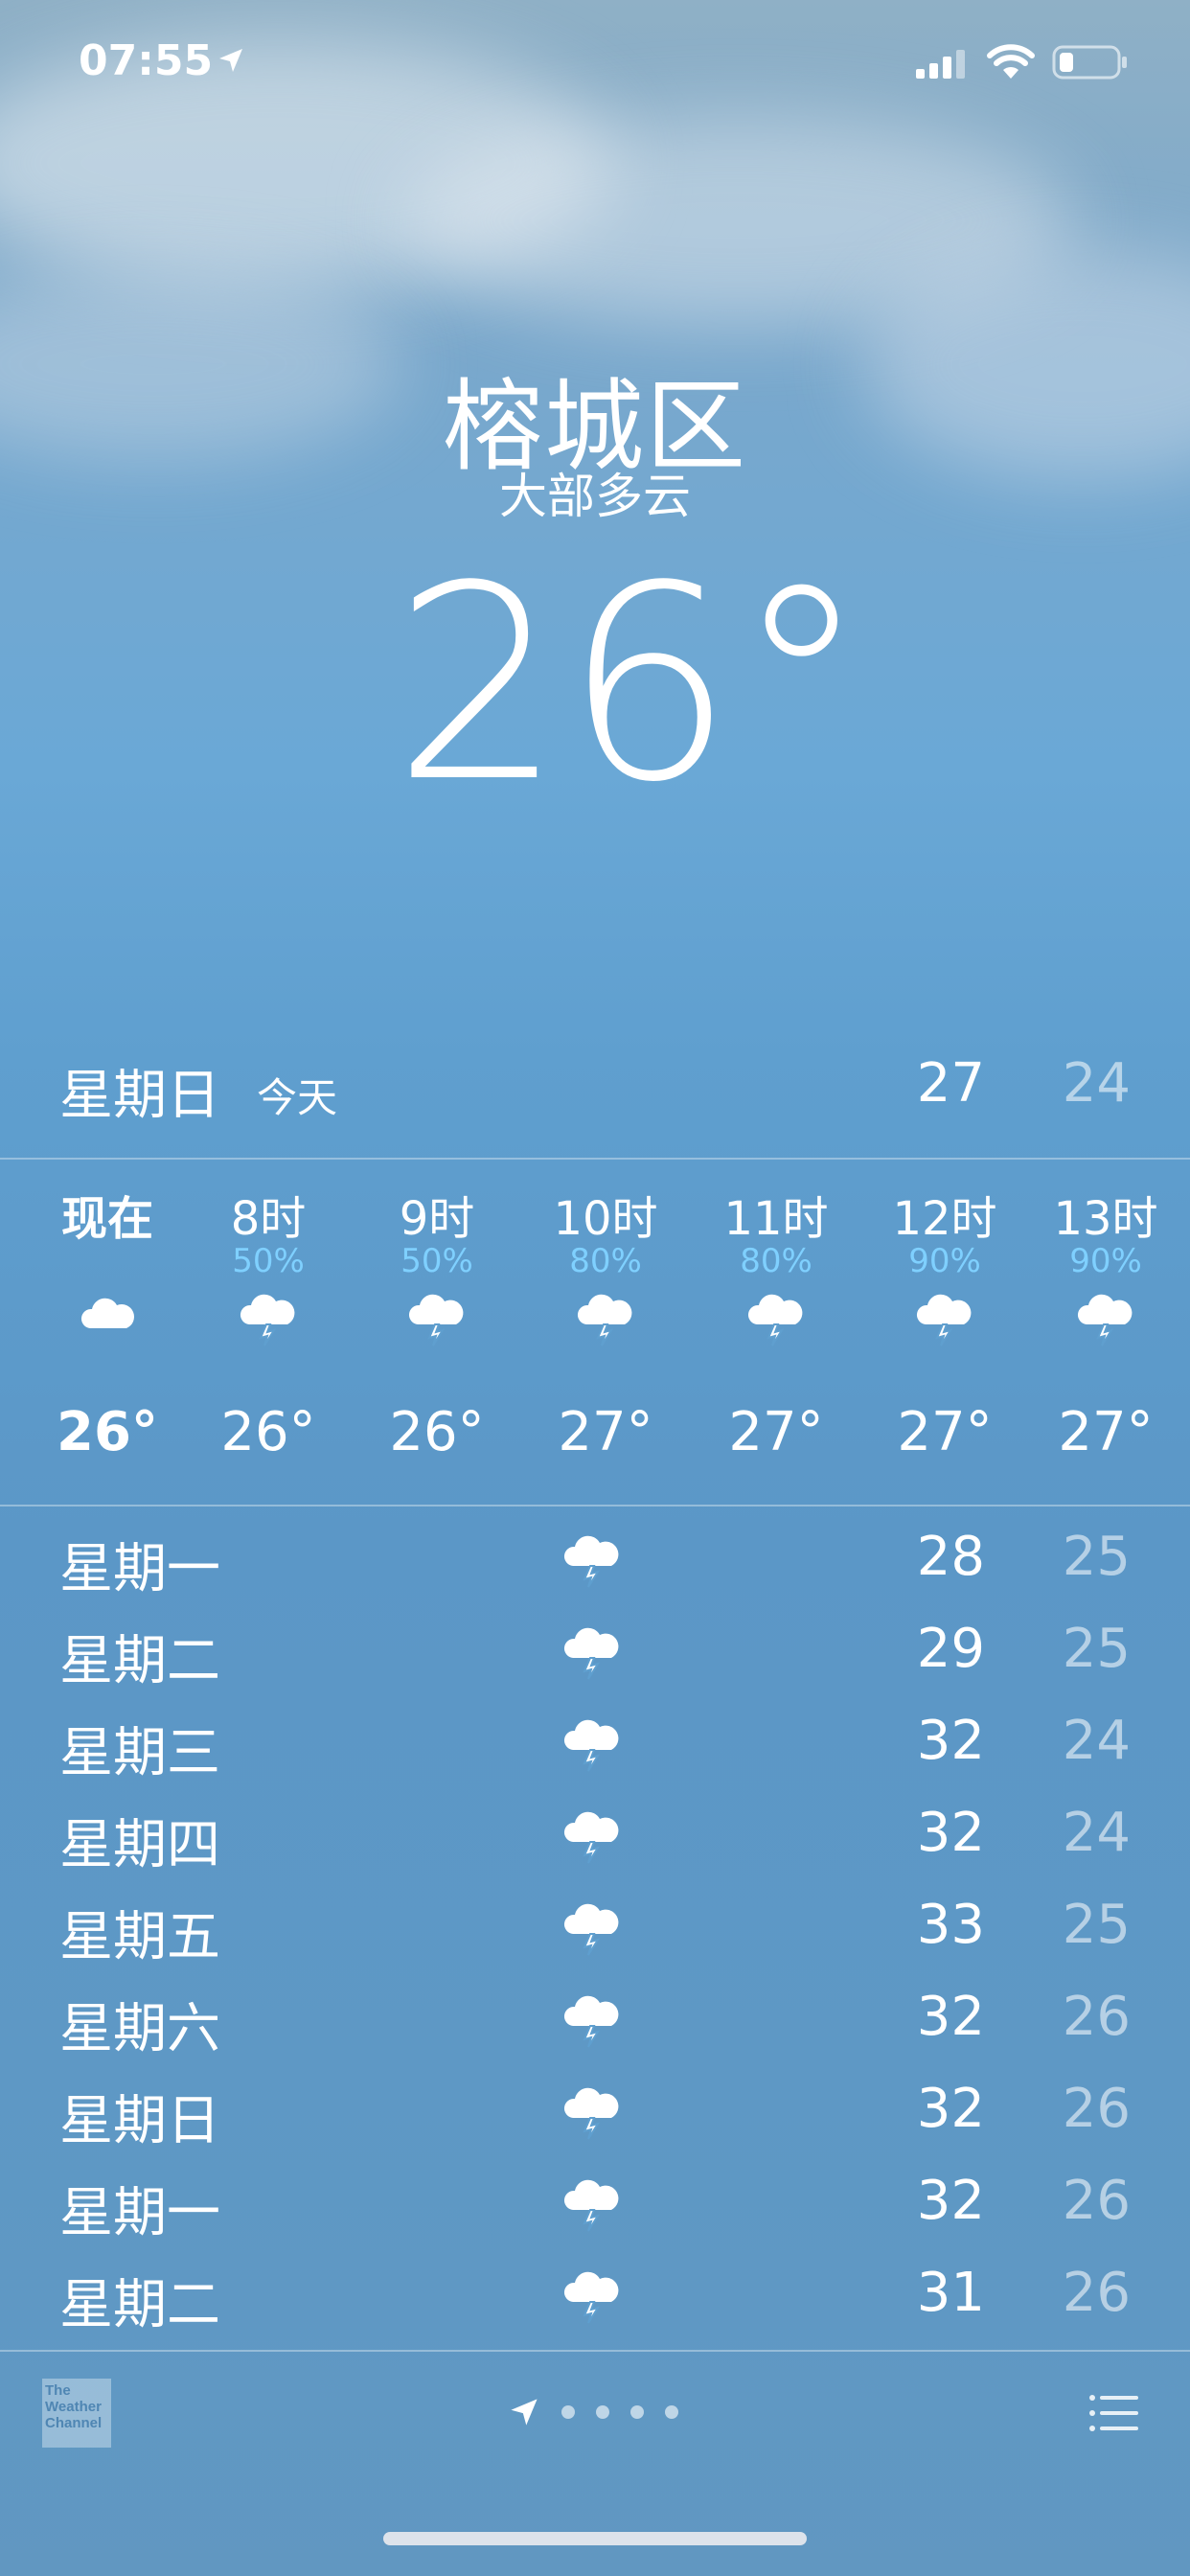 The height and width of the screenshot is (2576, 1190). Describe the element at coordinates (631, 685) in the screenshot. I see `current-temperature: 26°` at that location.